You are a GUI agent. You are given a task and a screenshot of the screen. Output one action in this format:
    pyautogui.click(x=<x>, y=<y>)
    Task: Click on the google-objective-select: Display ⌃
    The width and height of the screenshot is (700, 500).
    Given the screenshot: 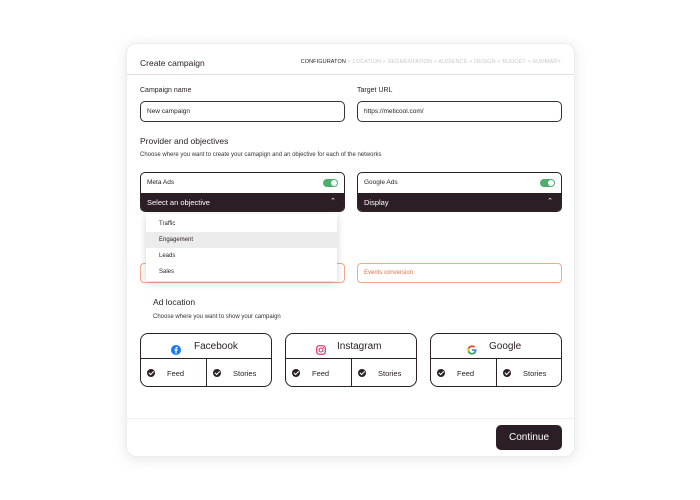 What is the action you would take?
    pyautogui.click(x=459, y=202)
    